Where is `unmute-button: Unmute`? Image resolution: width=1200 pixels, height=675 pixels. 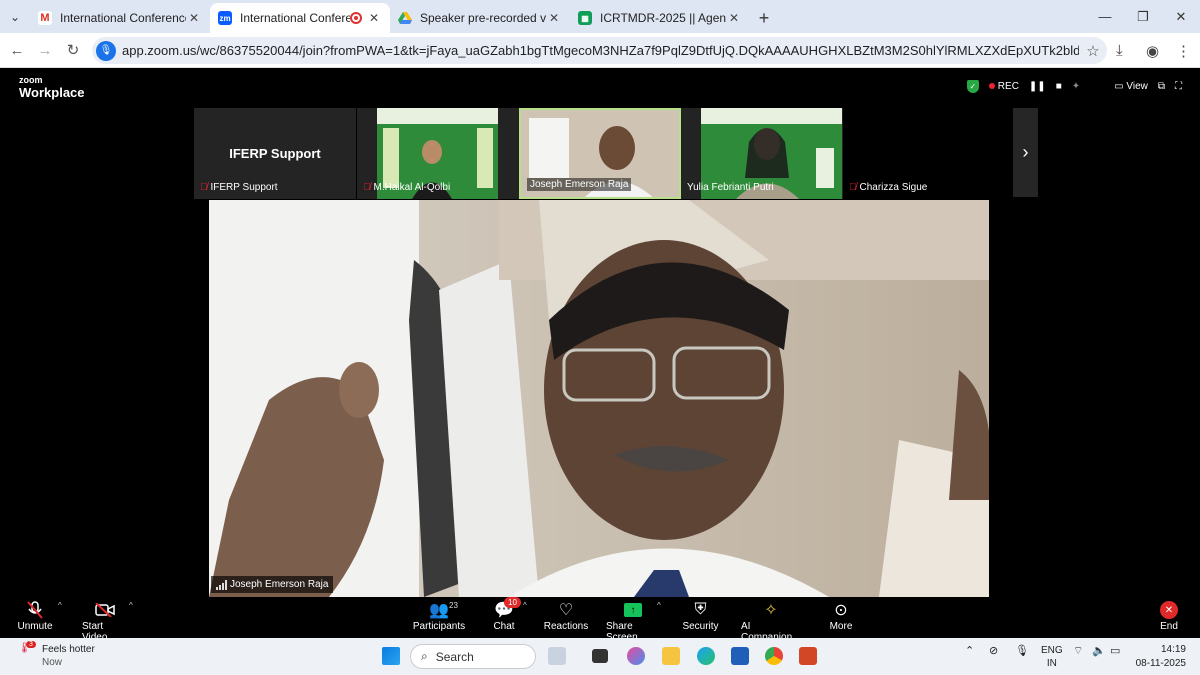 unmute-button: Unmute is located at coordinates (35, 615).